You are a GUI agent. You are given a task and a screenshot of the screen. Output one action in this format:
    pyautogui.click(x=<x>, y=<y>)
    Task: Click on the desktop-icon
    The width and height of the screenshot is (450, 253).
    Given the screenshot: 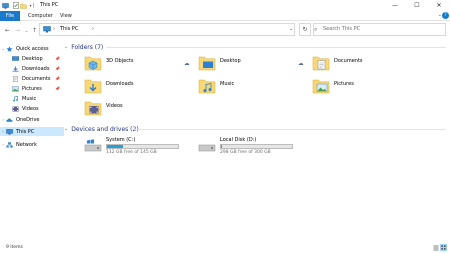 What is the action you would take?
    pyautogui.click(x=15, y=58)
    